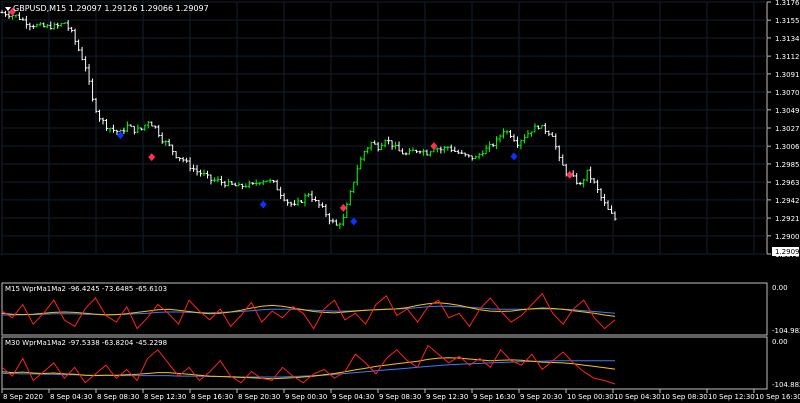  What do you see at coordinates (787, 75) in the screenshot?
I see `price-tick-label: 1.30915` at bounding box center [787, 75].